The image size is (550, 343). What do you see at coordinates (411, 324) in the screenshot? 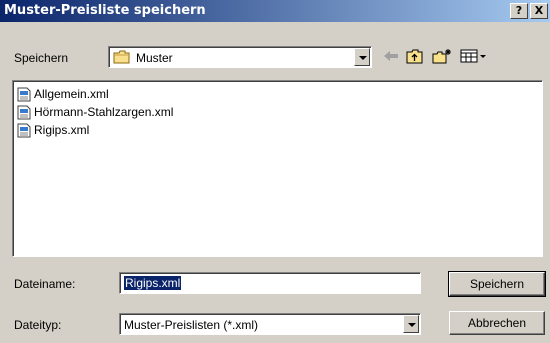
I see `filetype-dropdown-arrow` at bounding box center [411, 324].